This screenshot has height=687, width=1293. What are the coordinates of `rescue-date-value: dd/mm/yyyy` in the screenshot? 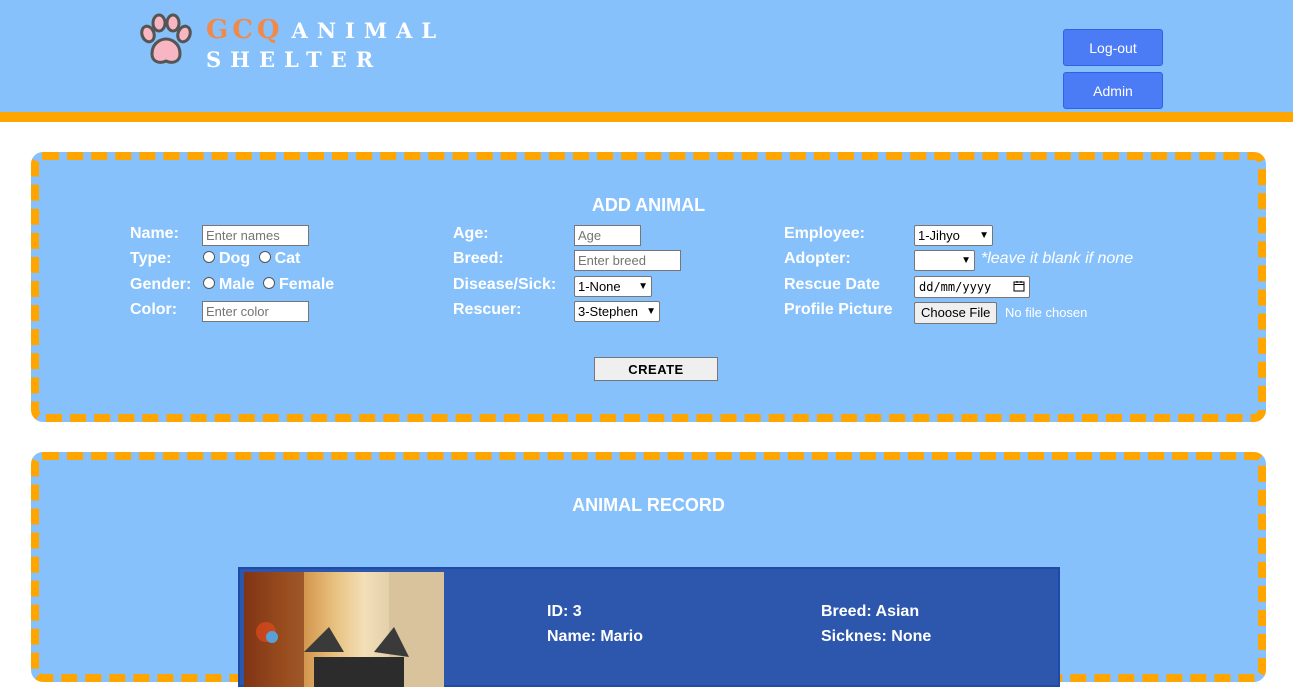 It's located at (955, 287).